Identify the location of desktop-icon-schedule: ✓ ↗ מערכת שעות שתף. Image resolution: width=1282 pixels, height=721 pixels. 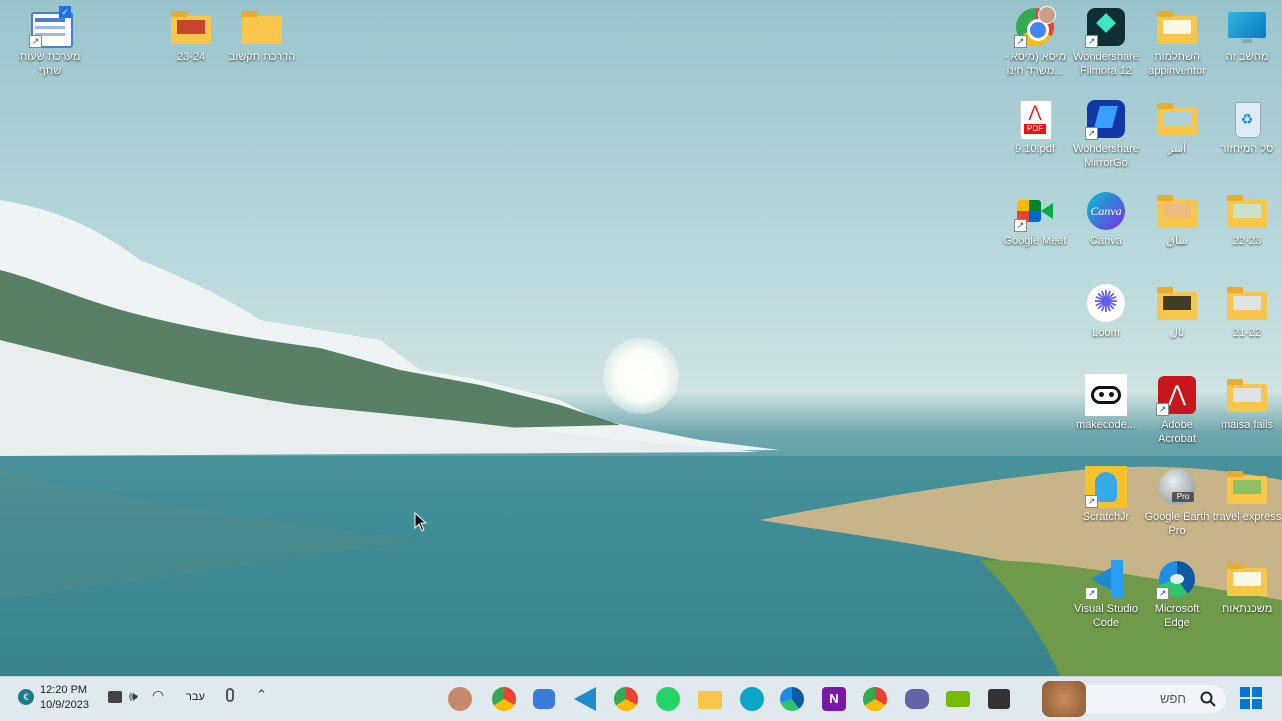
(50, 42).